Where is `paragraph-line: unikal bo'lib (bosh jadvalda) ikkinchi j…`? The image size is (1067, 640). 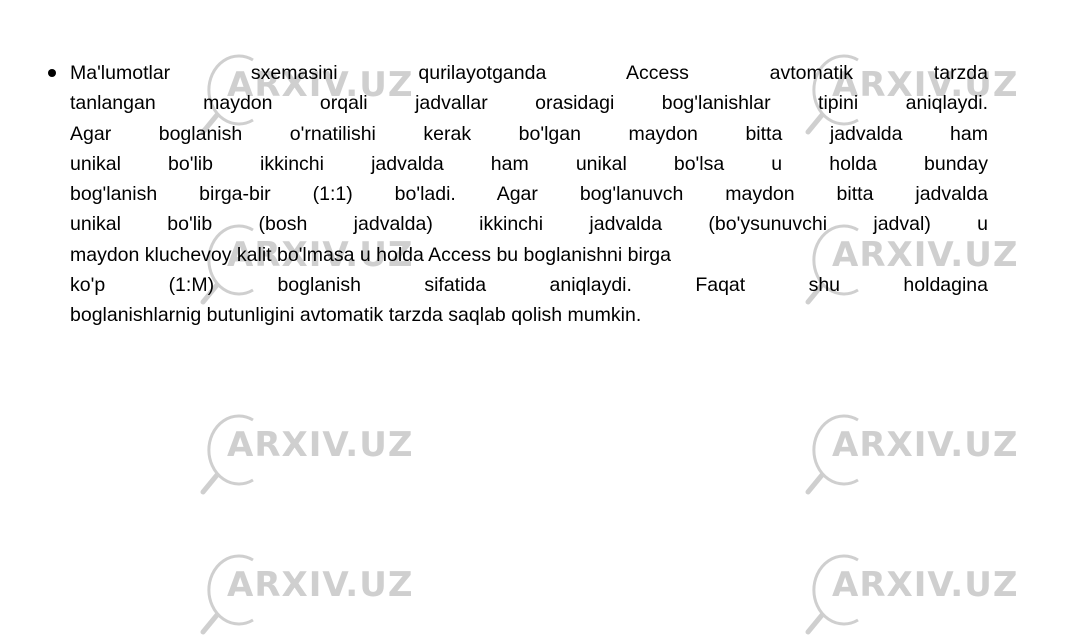
paragraph-line: unikal bo'lib (bosh jadvalda) ikkinchi j… is located at coordinates (529, 224).